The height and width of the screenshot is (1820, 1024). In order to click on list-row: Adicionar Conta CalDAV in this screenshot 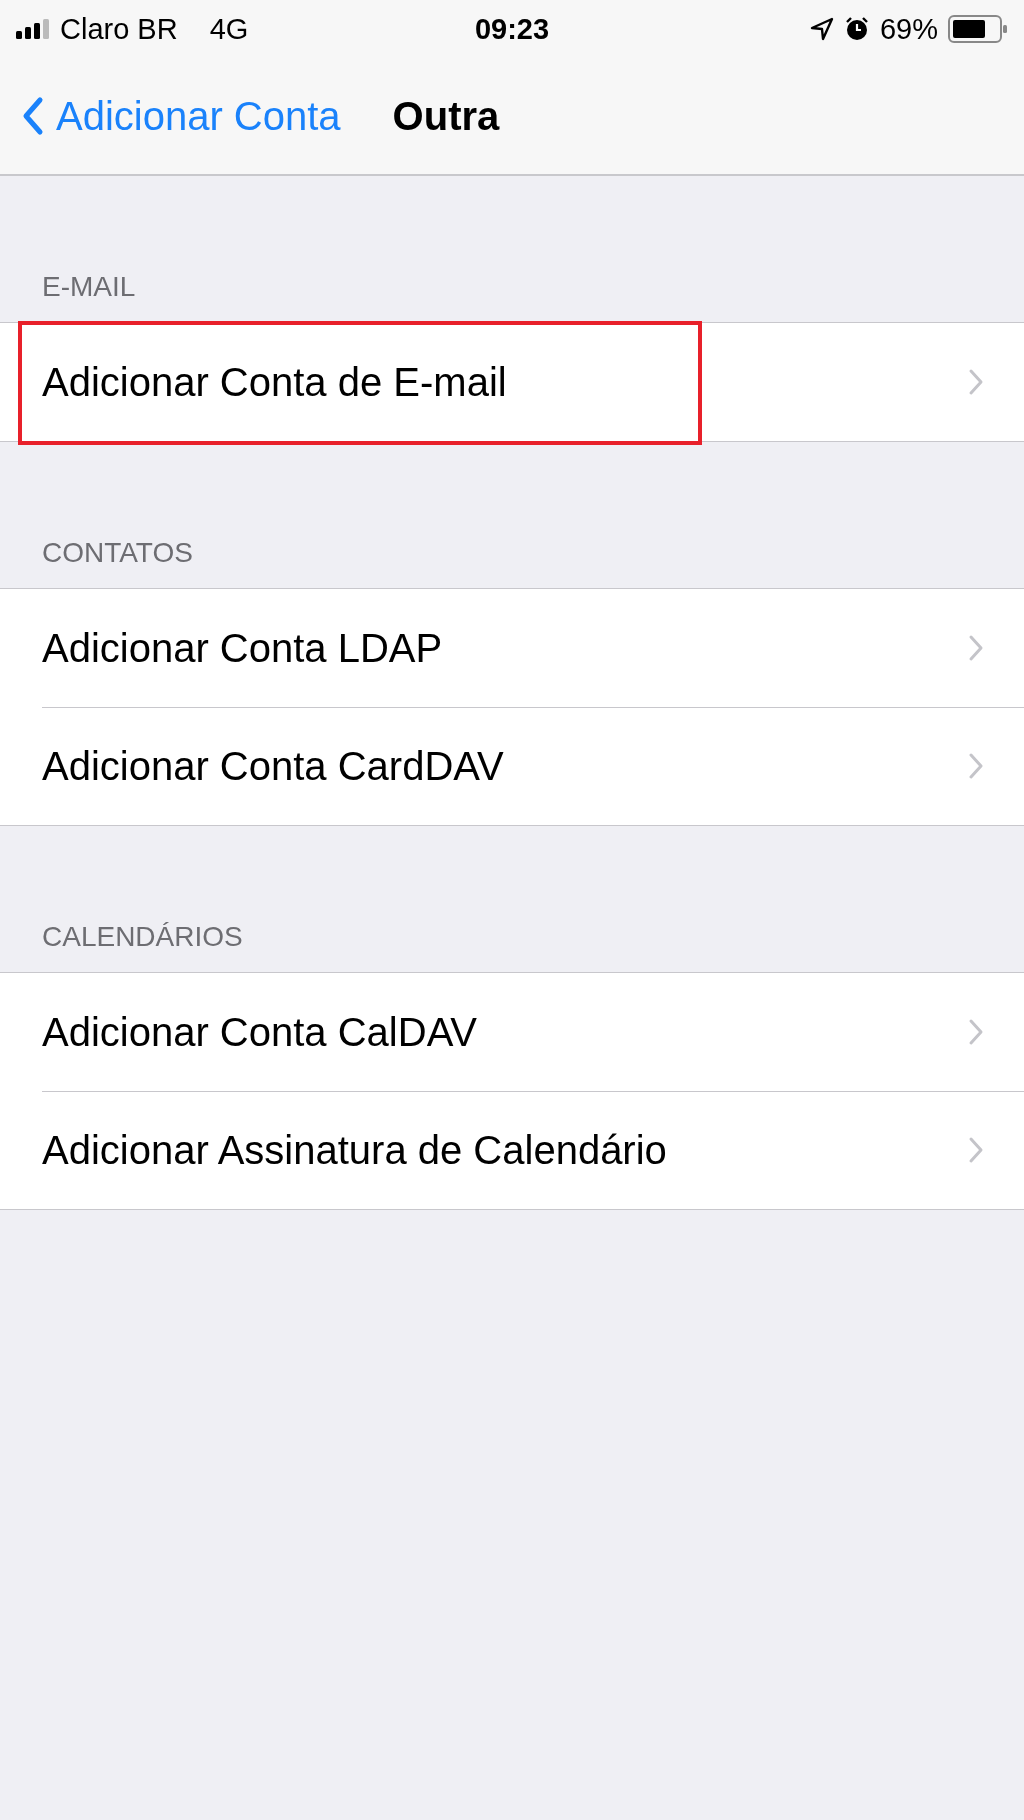, I will do `click(512, 1032)`.